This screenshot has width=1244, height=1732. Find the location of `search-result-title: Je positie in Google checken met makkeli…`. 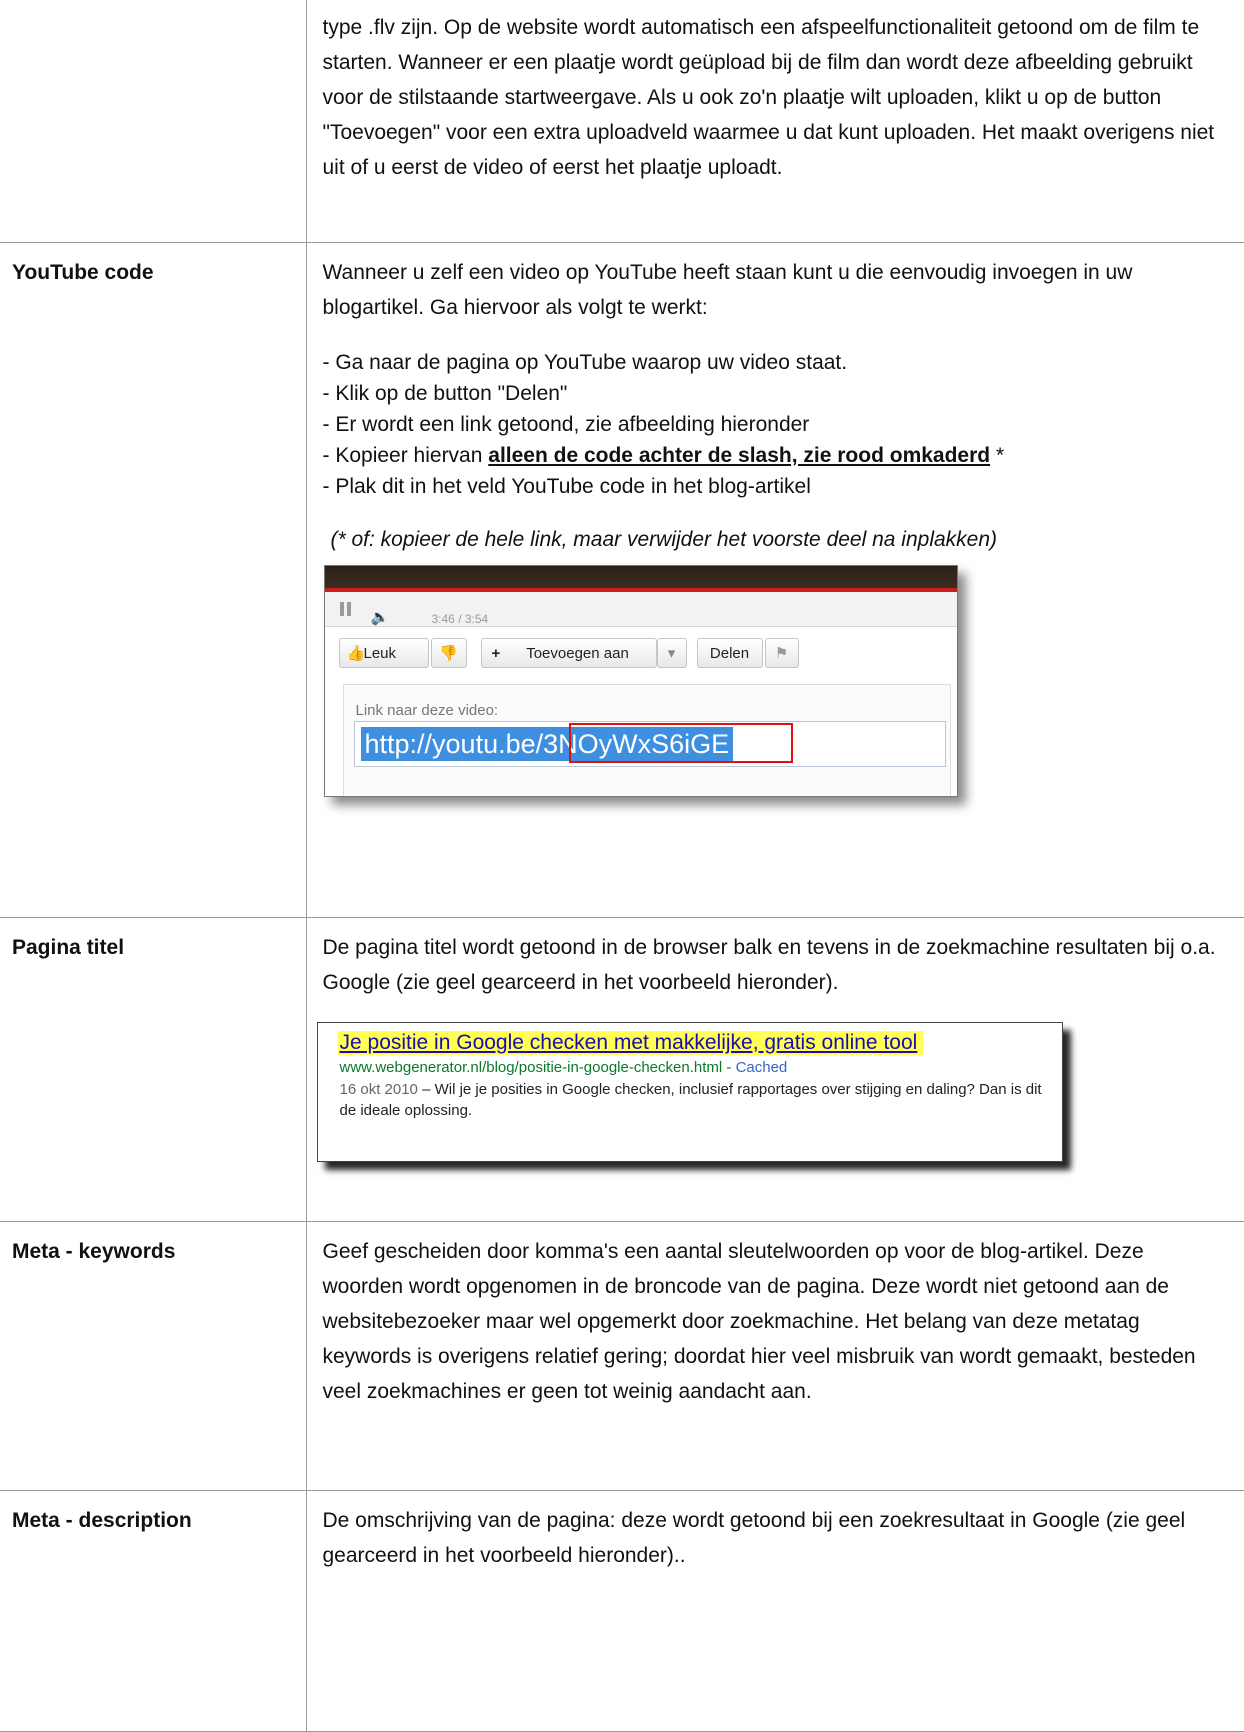

search-result-title: Je positie in Google checken met makkeli… is located at coordinates (630, 1042).